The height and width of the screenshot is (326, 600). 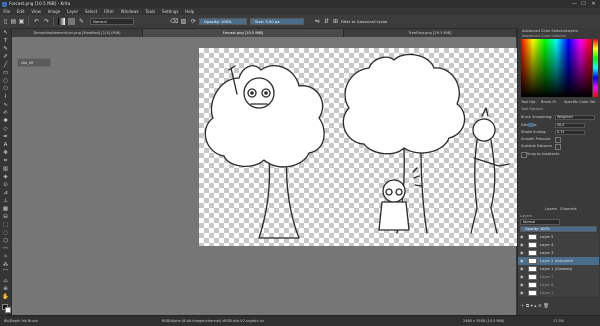 I want to click on layer-opacity-slider: Opacity: 100%, so click(x=558, y=229).